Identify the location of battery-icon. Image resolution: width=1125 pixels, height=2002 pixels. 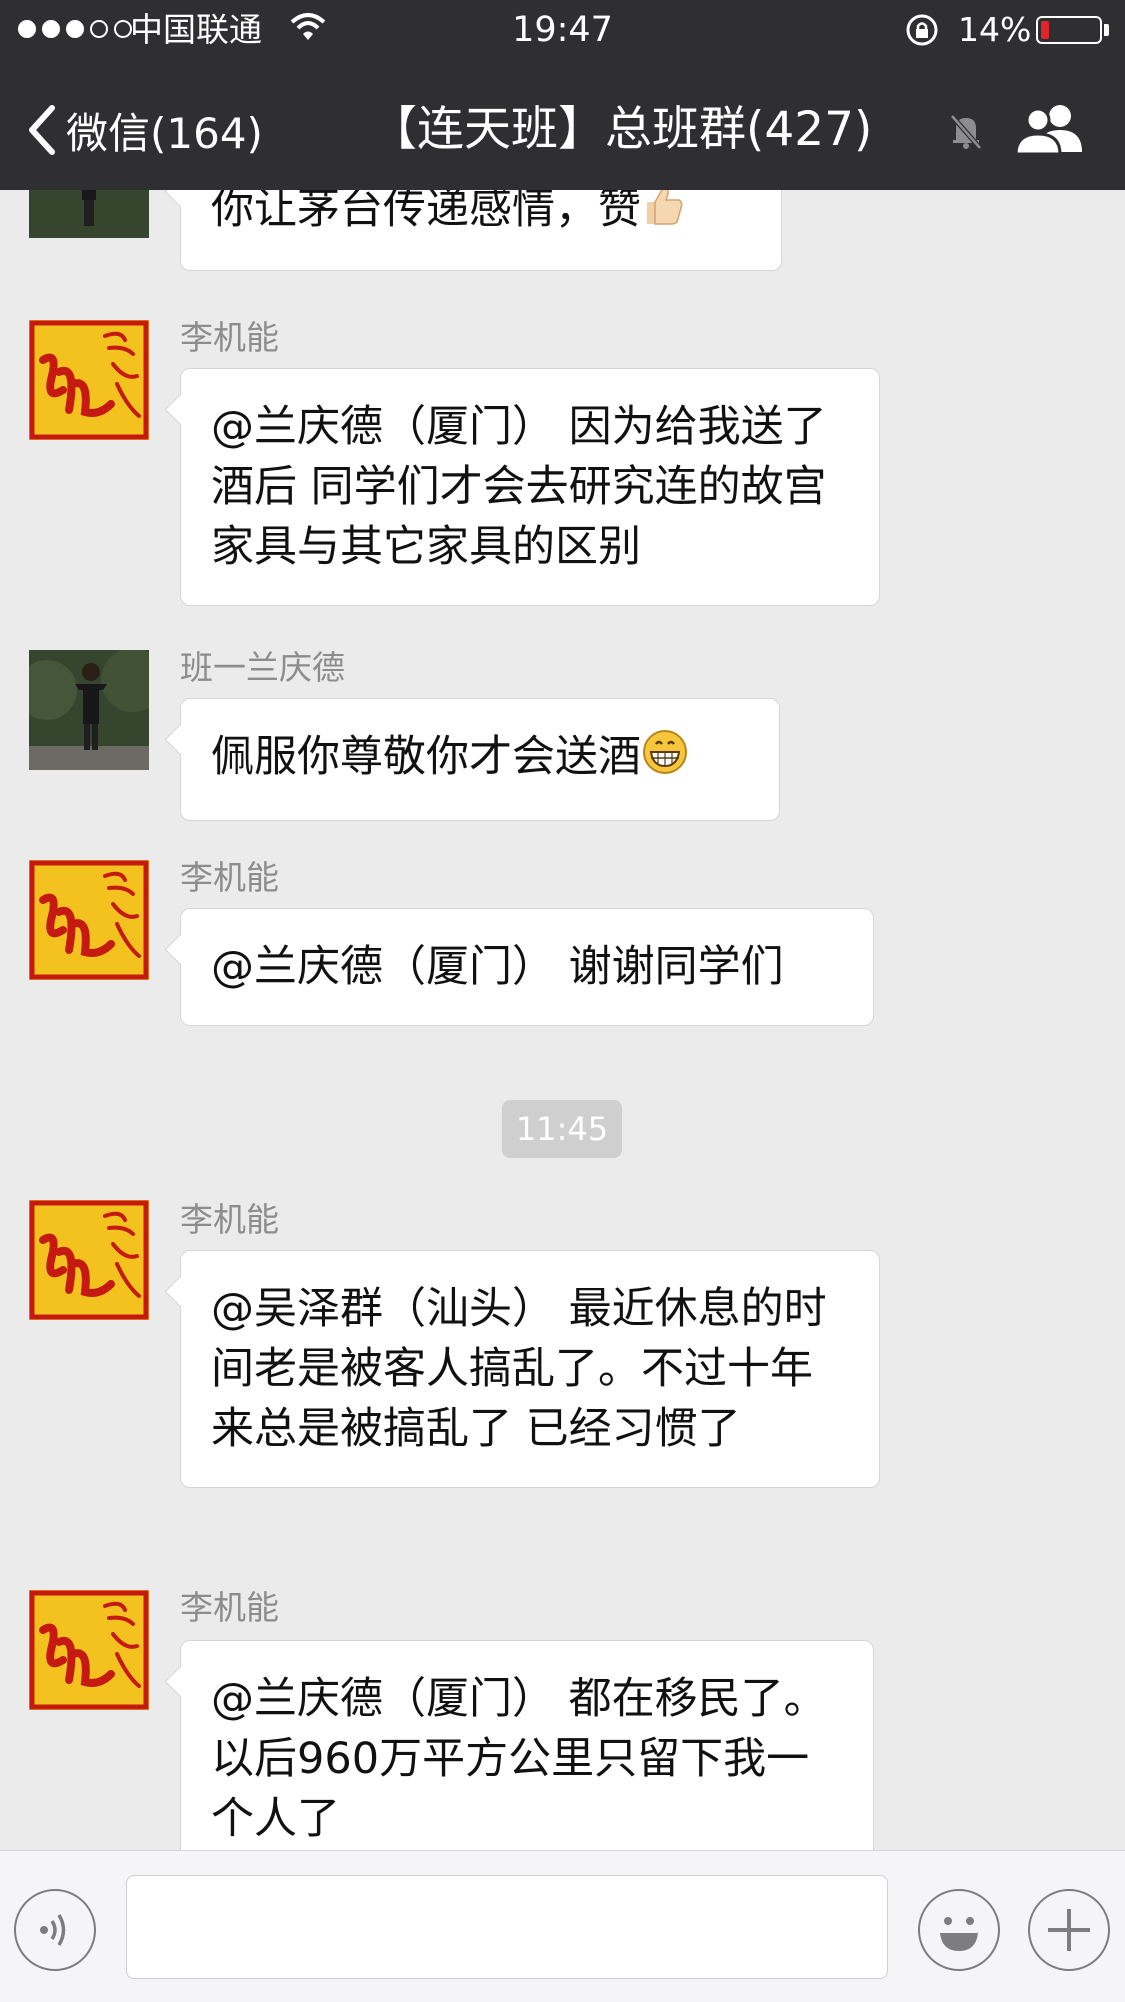
(1069, 30).